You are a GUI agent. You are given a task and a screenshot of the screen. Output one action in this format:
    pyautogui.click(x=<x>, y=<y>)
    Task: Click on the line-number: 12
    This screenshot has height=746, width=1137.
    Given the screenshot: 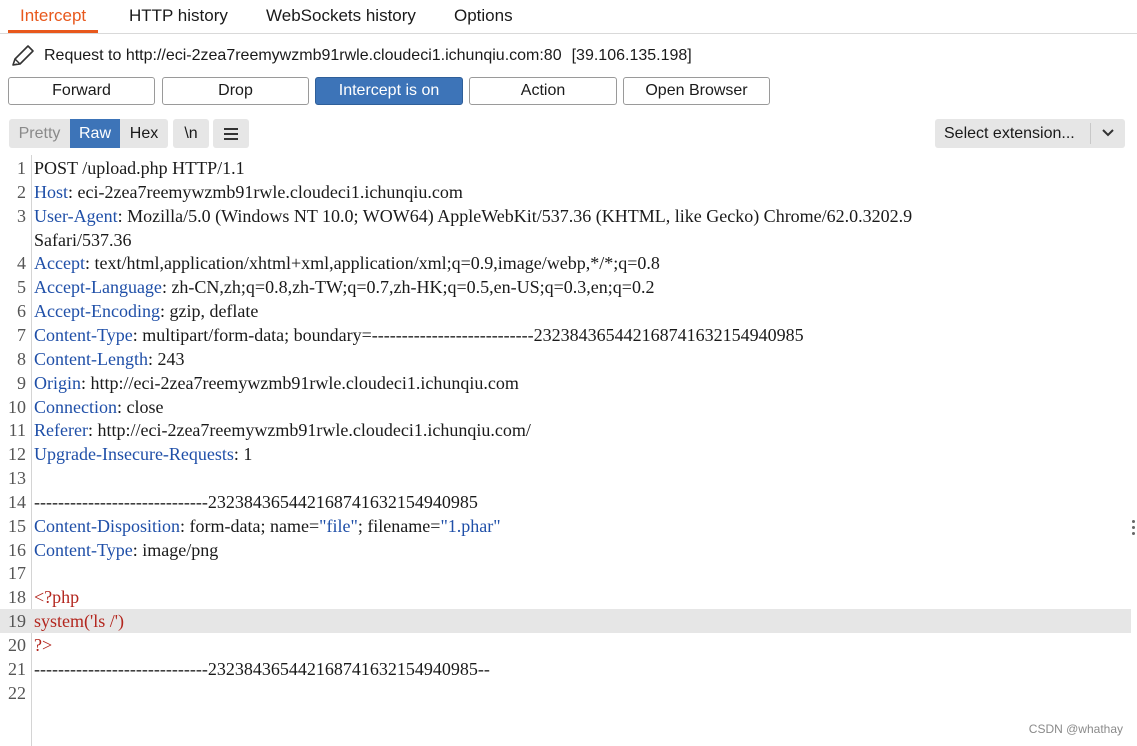 What is the action you would take?
    pyautogui.click(x=17, y=454)
    